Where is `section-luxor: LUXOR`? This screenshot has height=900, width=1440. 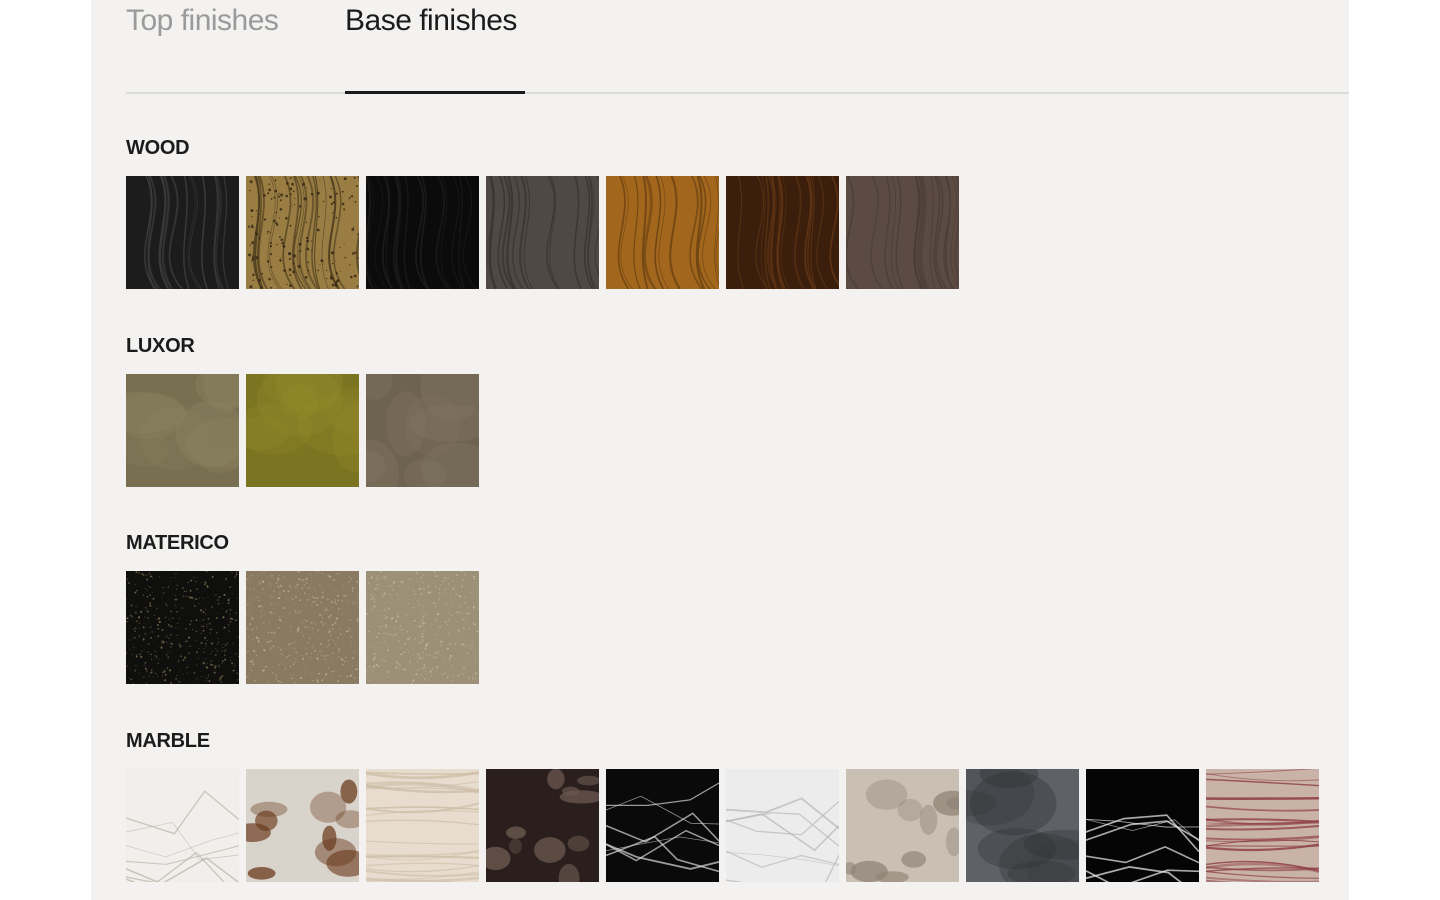
section-luxor: LUXOR is located at coordinates (302, 409).